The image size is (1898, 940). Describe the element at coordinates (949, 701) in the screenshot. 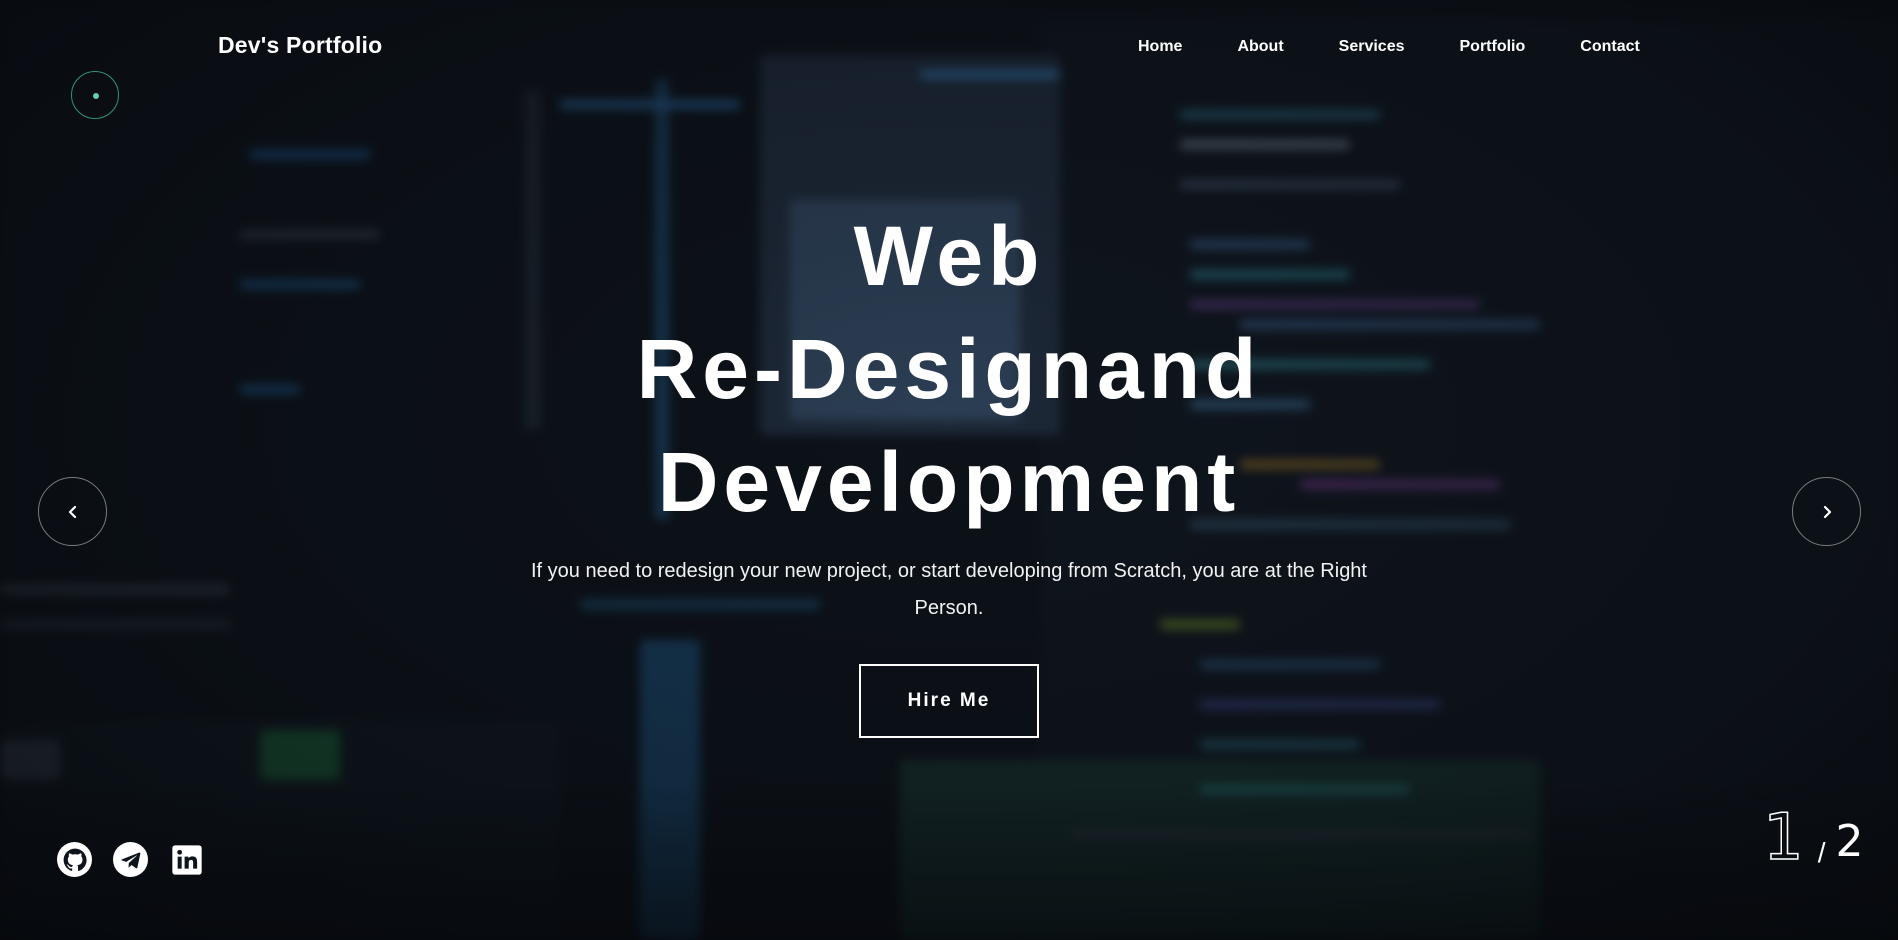

I see `hire-me-button: Hire Me` at that location.